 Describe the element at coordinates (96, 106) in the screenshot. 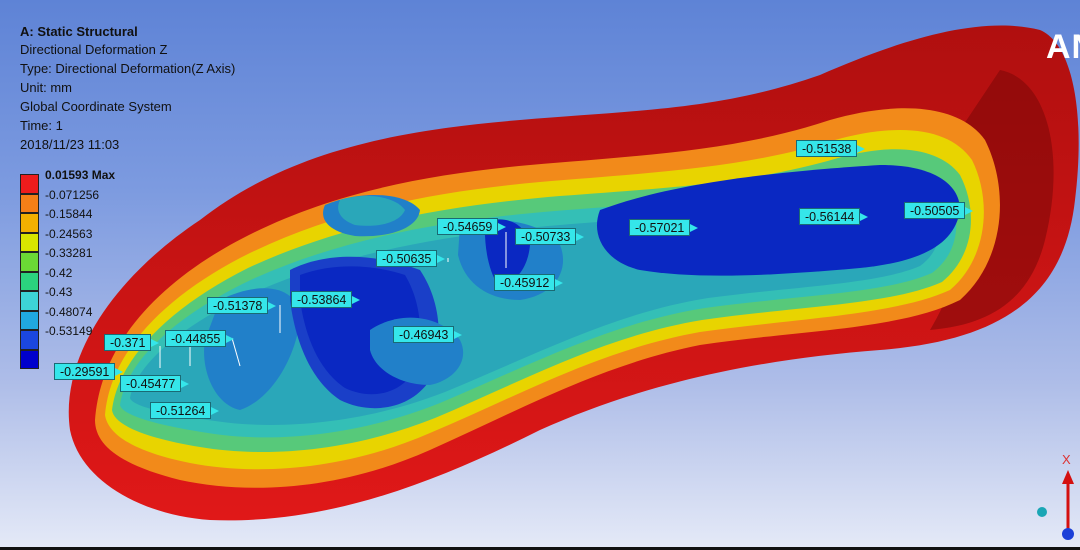

I see `coordinate-system: Global Coordinate System` at that location.